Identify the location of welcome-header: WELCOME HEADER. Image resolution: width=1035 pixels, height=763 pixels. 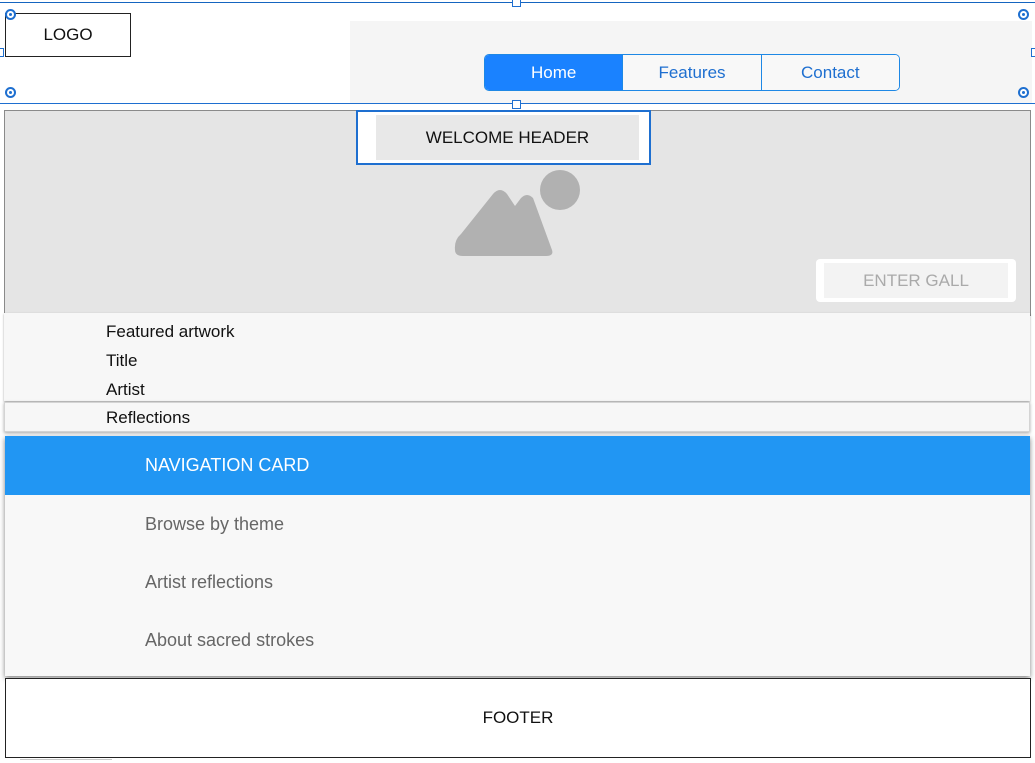
(503, 137).